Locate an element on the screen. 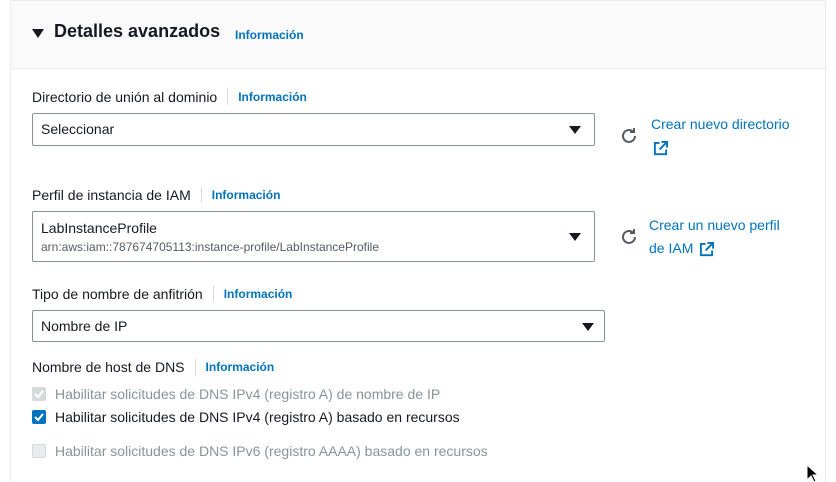  create-iam-profile-link: Crear un nuevo perfil de IAM is located at coordinates (714, 237).